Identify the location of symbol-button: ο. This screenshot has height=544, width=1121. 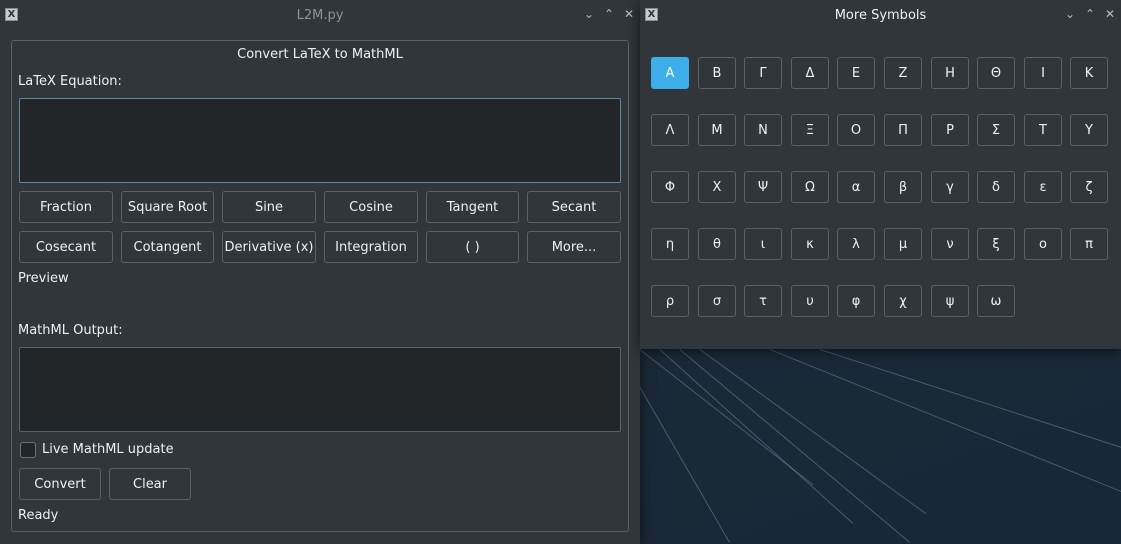
(1043, 244).